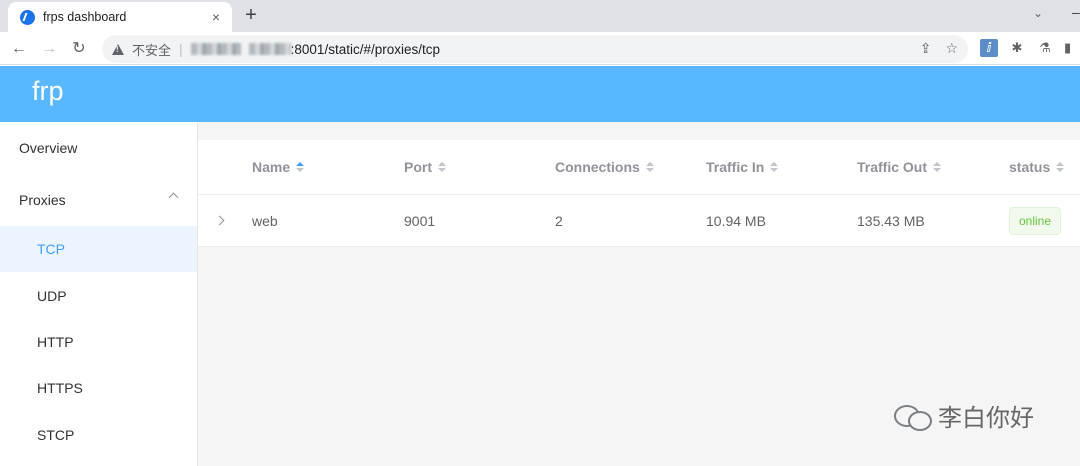 The width and height of the screenshot is (1080, 466). Describe the element at coordinates (989, 48) in the screenshot. I see `extension-blue-icon: ⅈ` at that location.